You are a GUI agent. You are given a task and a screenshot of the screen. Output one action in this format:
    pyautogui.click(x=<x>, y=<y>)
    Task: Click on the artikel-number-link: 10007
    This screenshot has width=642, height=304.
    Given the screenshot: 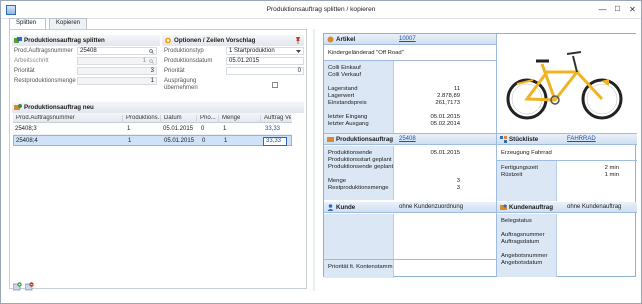 What is the action you would take?
    pyautogui.click(x=407, y=39)
    